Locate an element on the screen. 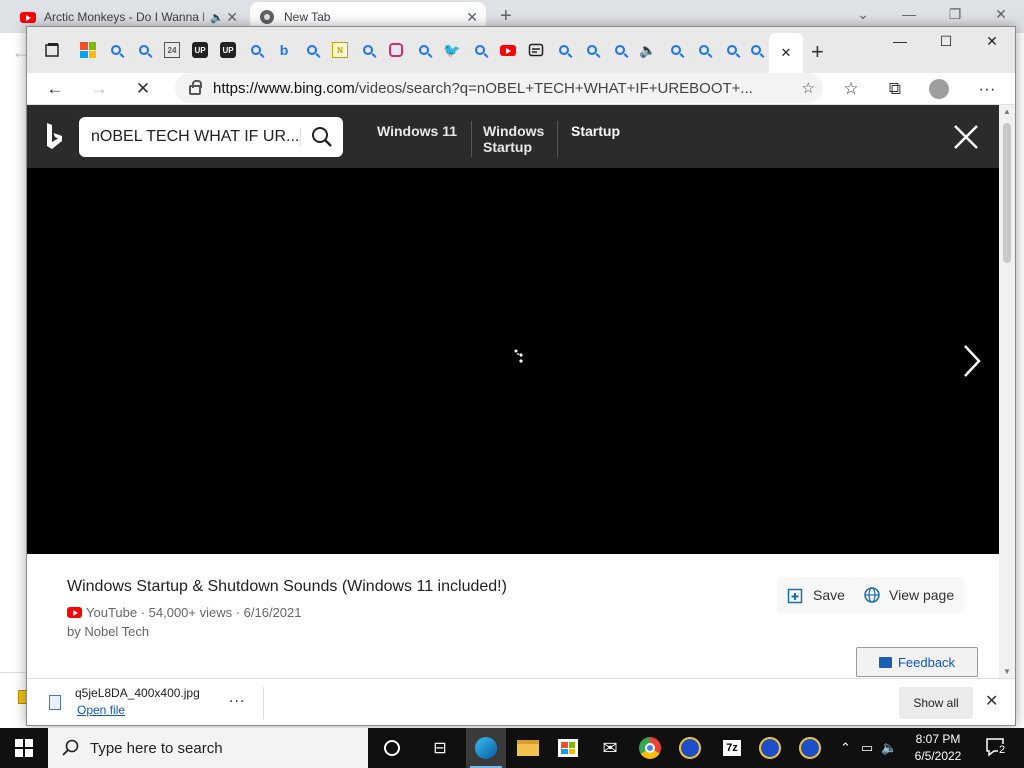  view-page-button: View page is located at coordinates (909, 595).